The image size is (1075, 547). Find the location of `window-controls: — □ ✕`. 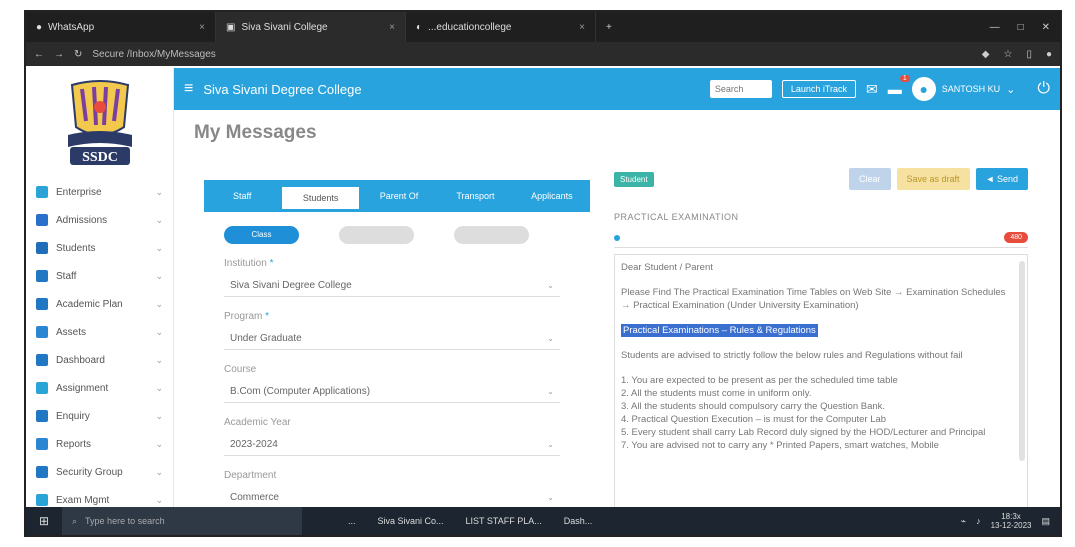

window-controls: — □ ✕ is located at coordinates (1025, 27).